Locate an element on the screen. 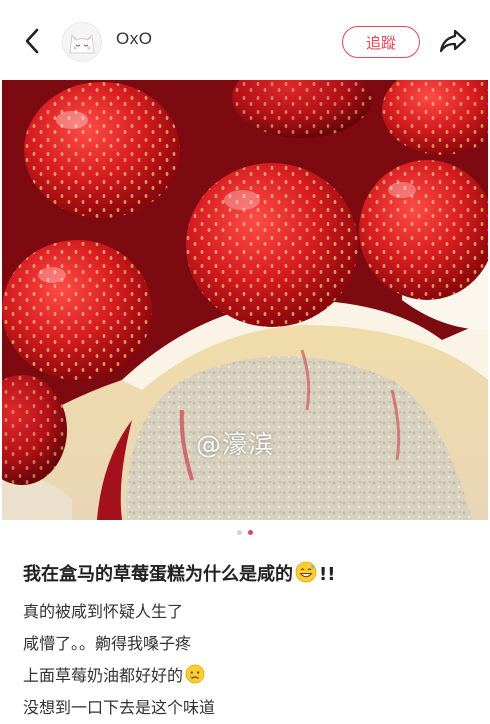  username: OxO is located at coordinates (134, 39).